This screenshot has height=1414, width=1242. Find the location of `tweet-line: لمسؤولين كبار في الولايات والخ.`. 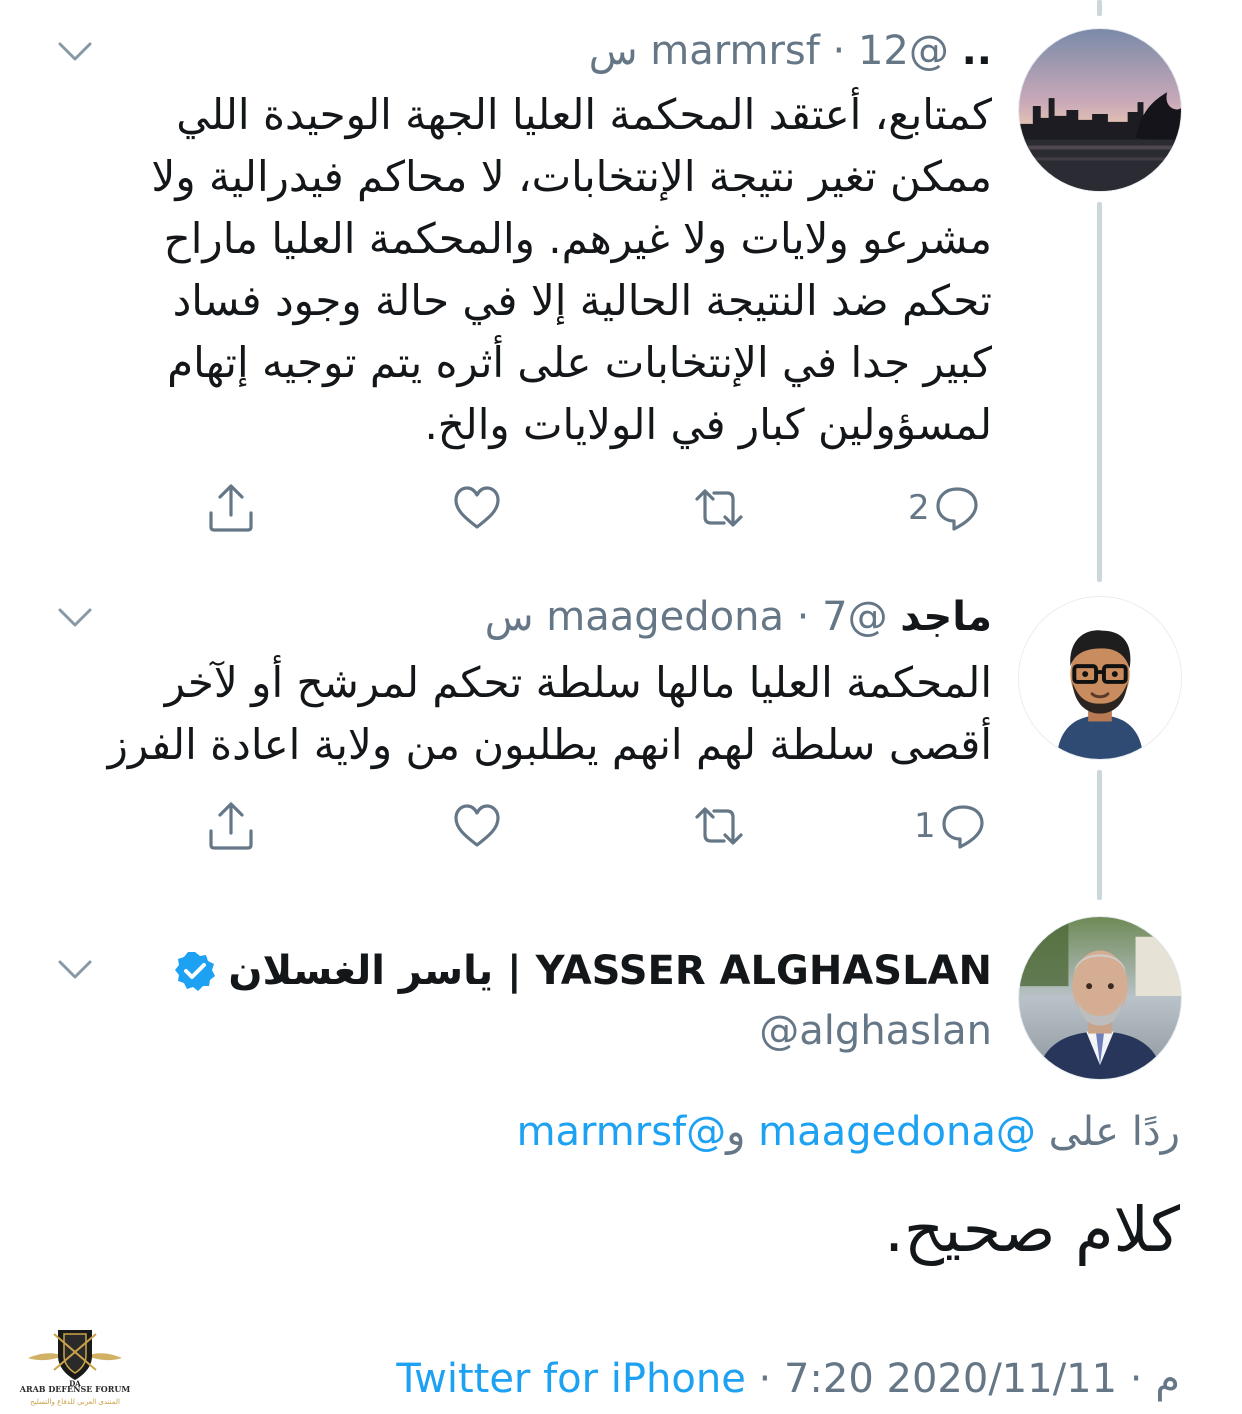

tweet-line: لمسؤولين كبار في الولايات والخ. is located at coordinates (708, 424).